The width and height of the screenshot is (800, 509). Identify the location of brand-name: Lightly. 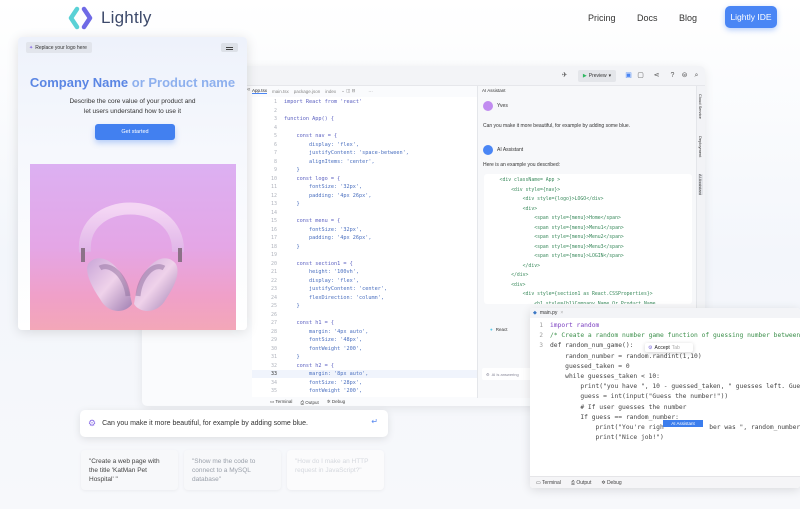
(126, 17).